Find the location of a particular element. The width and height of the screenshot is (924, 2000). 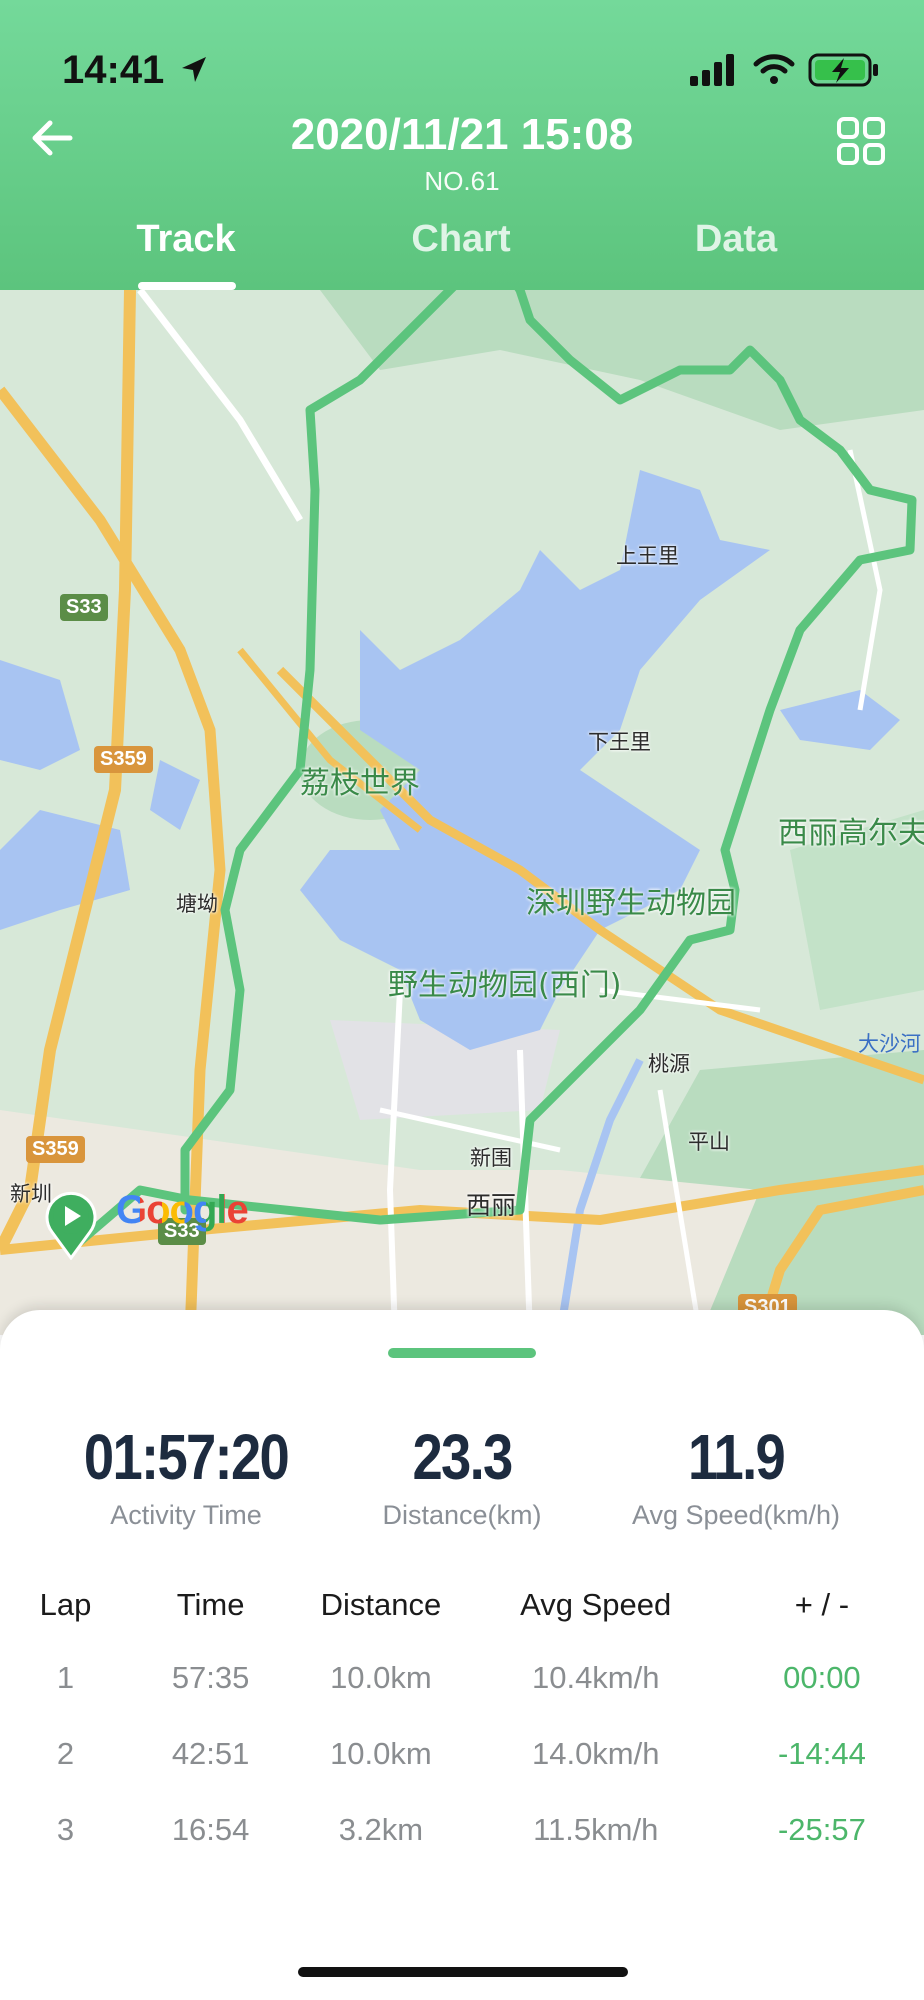

stat-value: 01:57:20 is located at coordinates (186, 1457).